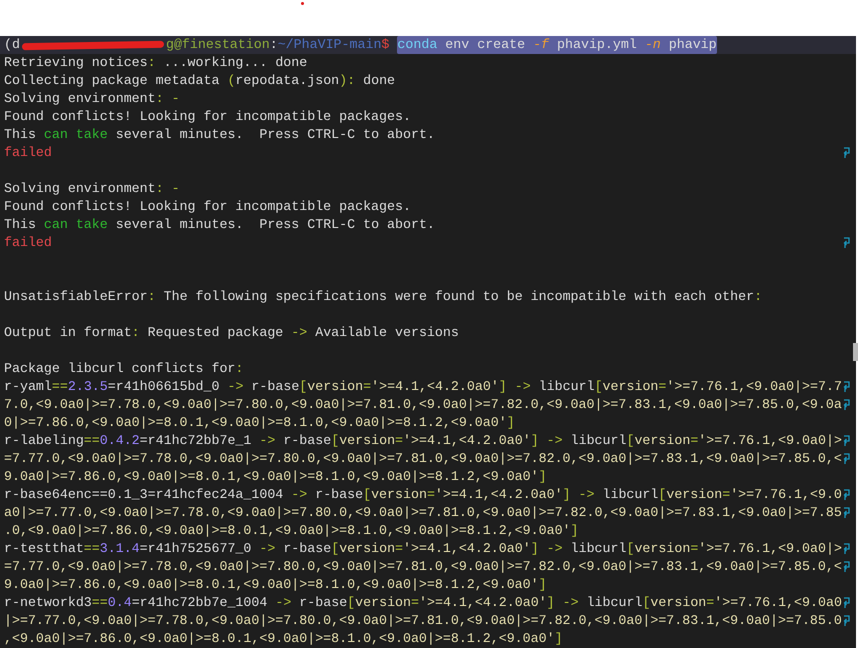  Describe the element at coordinates (231, 333) in the screenshot. I see `terminal-line: Output in format: Requested package -> Available versions` at that location.